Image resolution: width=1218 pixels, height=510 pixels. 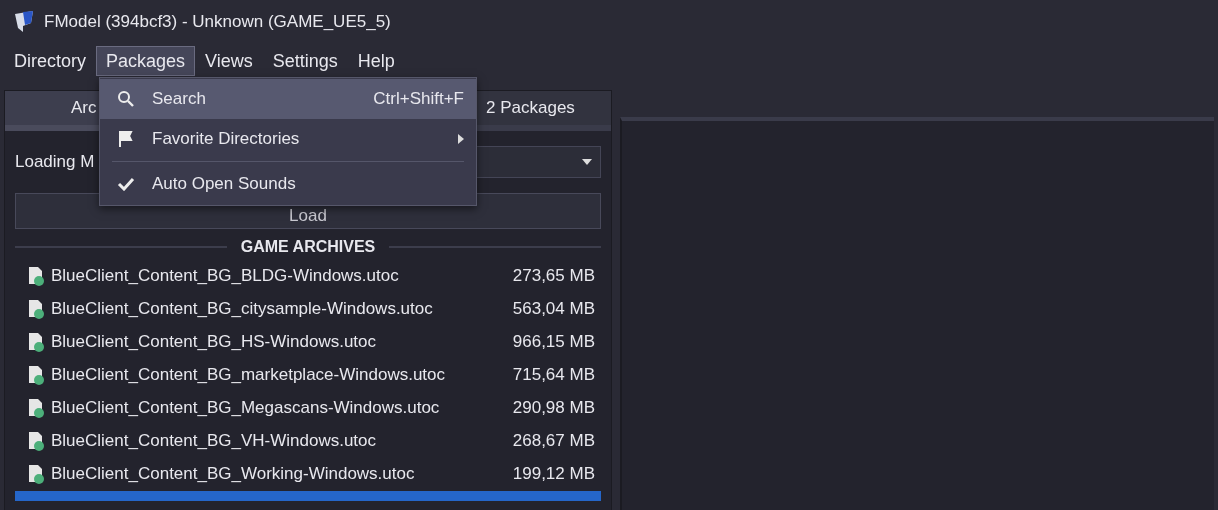 What do you see at coordinates (233, 473) in the screenshot?
I see `archive-name: BlueClient_Content_BG_Working-Windows.utoc` at bounding box center [233, 473].